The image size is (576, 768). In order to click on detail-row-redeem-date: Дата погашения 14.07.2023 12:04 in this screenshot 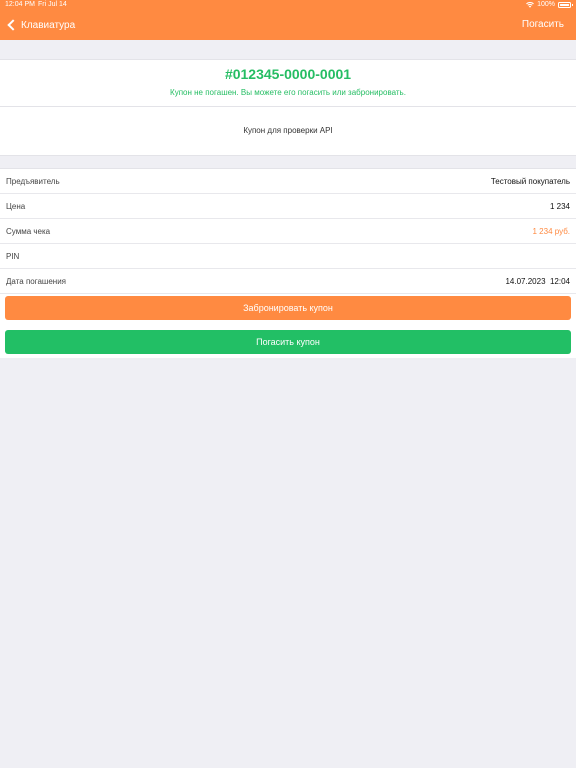, I will do `click(288, 281)`.